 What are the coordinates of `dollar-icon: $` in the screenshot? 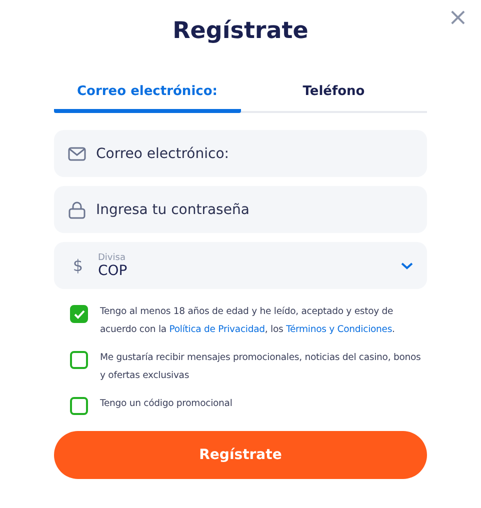 It's located at (78, 265).